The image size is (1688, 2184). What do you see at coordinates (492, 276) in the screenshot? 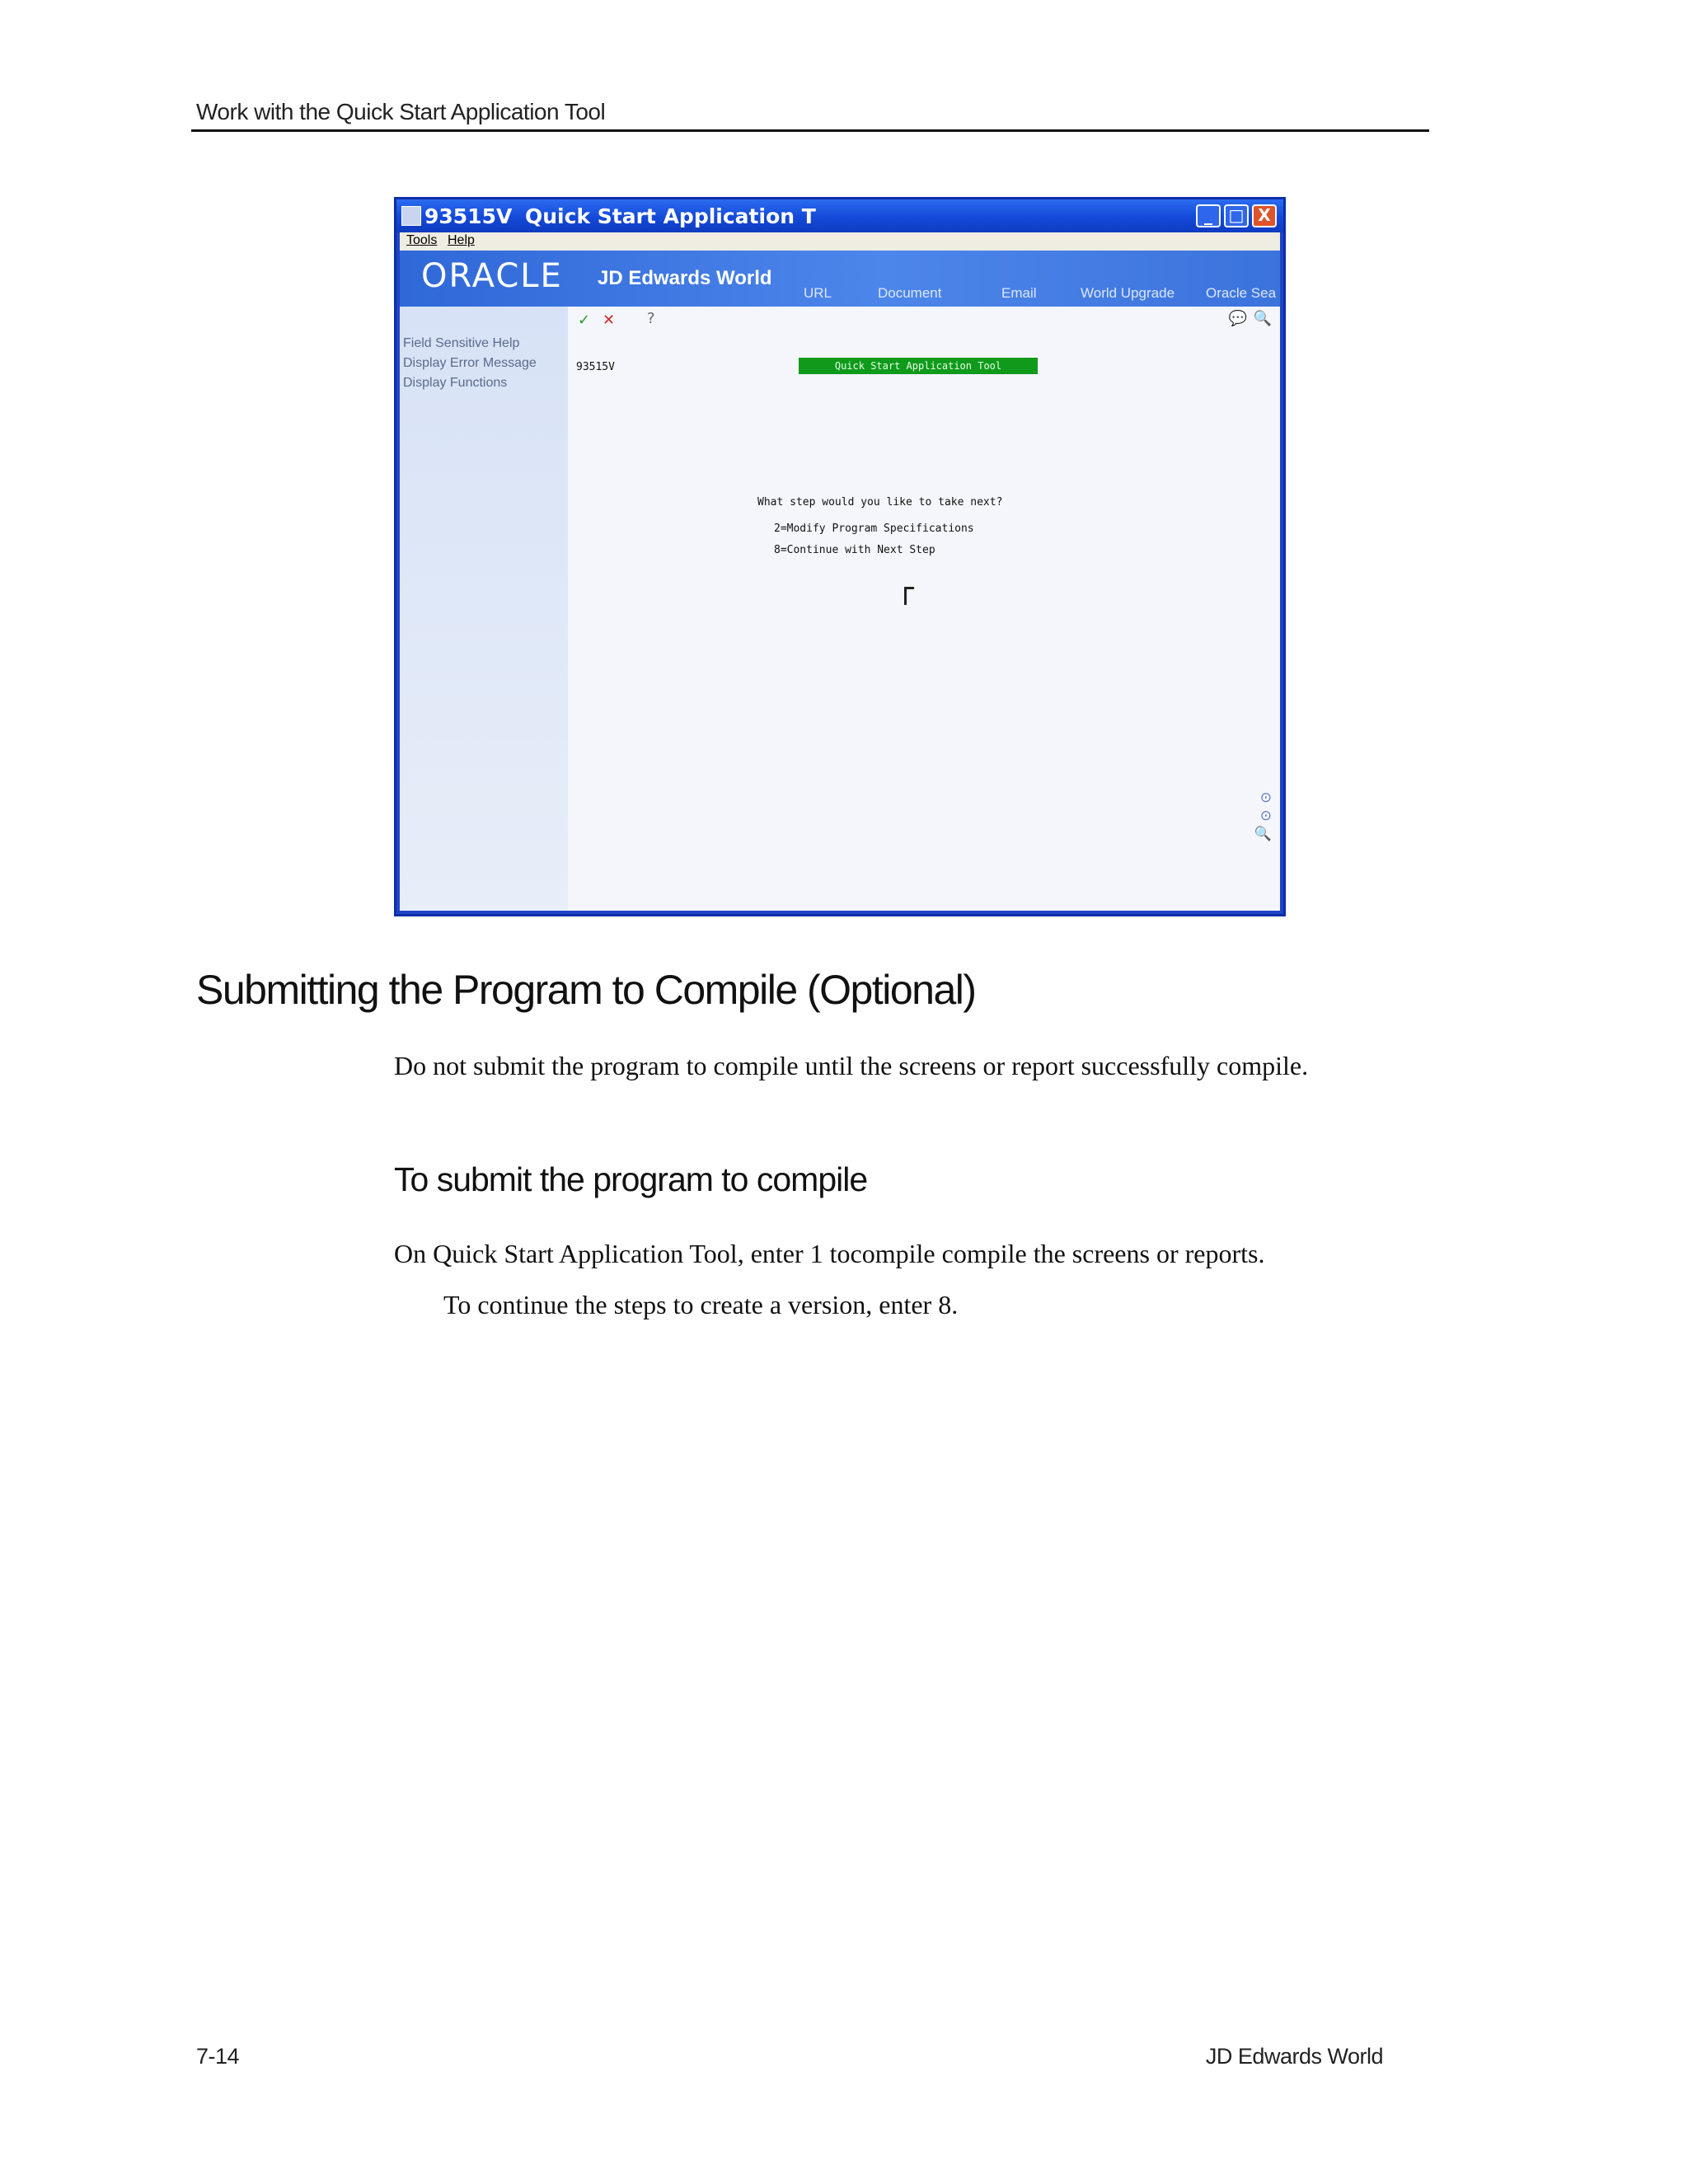
I see `oracle-logo: ORACLE` at bounding box center [492, 276].